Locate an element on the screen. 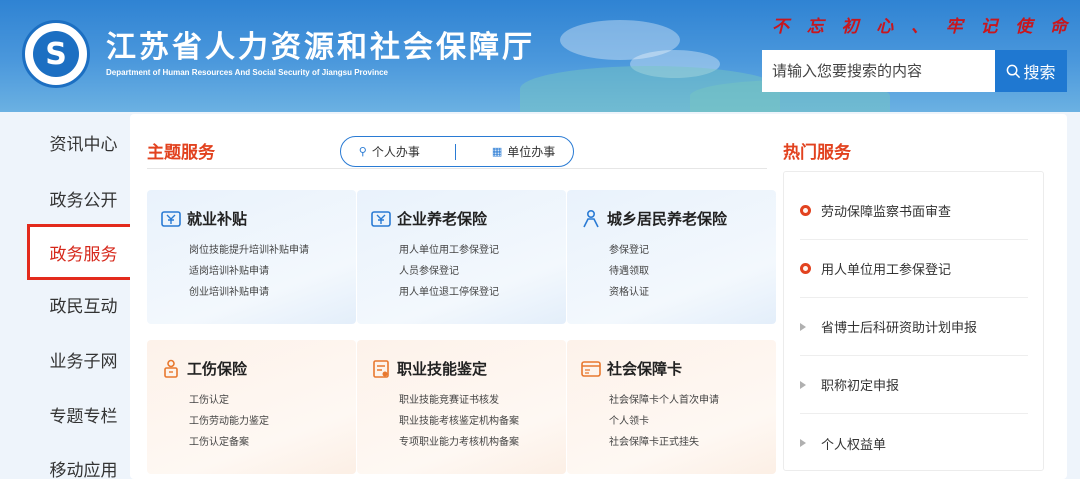  hot-service-item: 省博士后科研资助计划申报 is located at coordinates (914, 327).